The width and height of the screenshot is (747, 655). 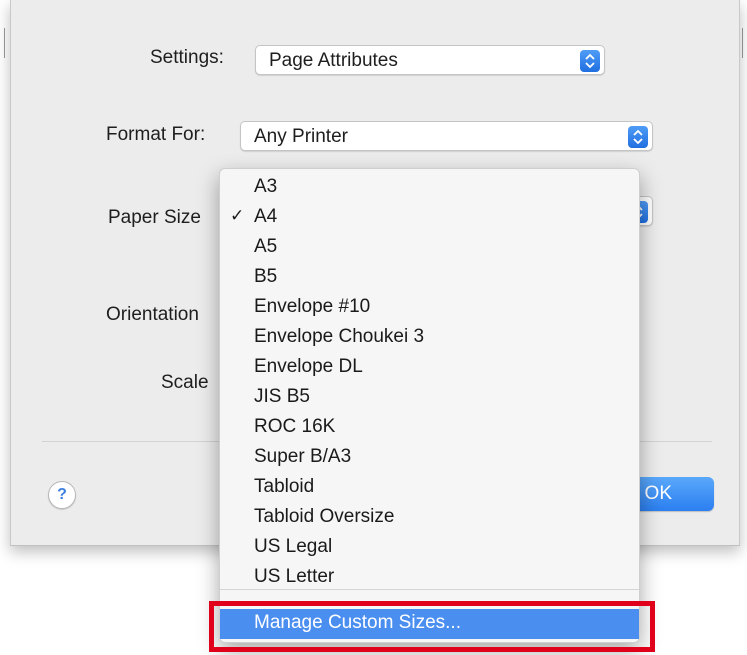 What do you see at coordinates (429, 248) in the screenshot?
I see `menu-item-a5: A5` at bounding box center [429, 248].